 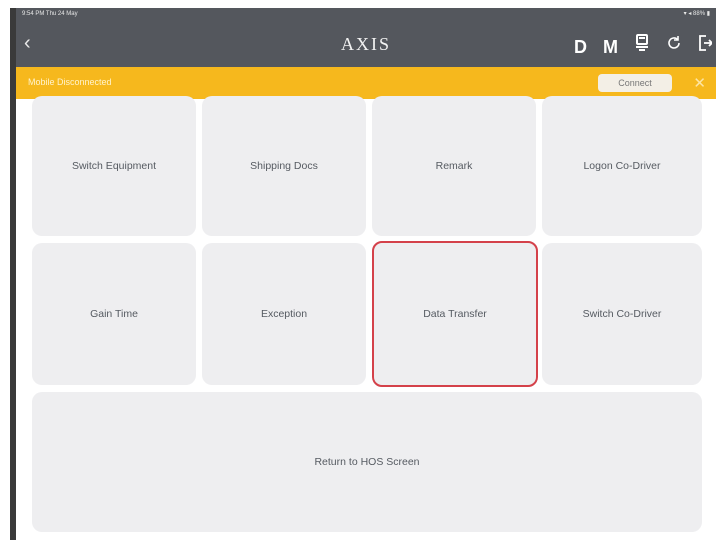 I want to click on tile-label: Exception, so click(x=284, y=314).